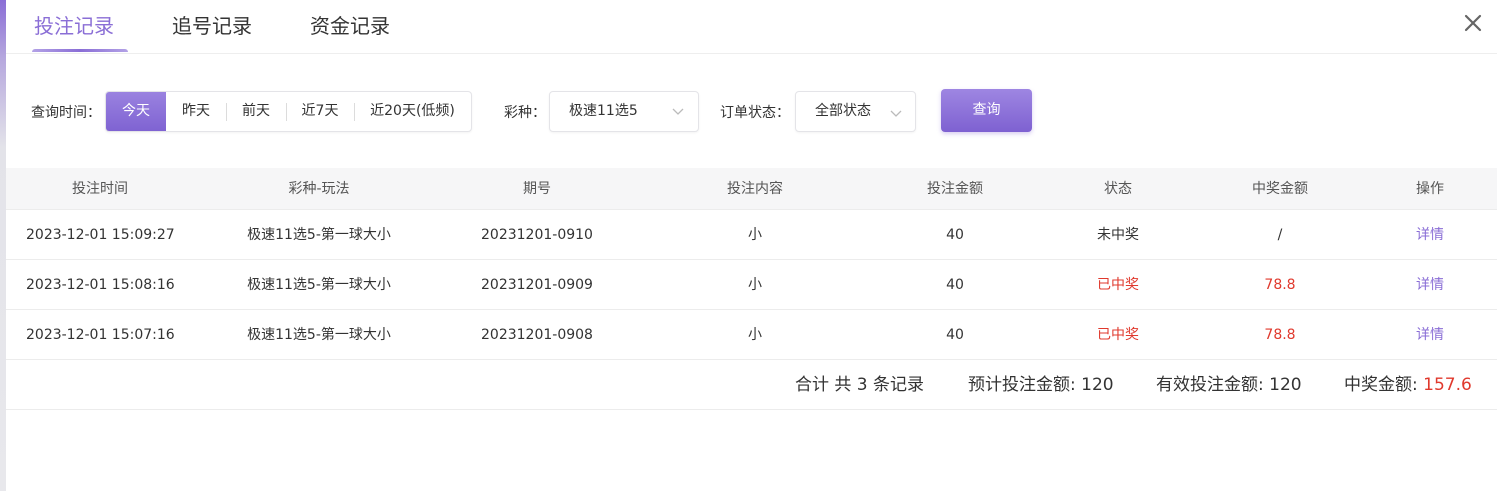 The height and width of the screenshot is (491, 1497). I want to click on win-amount-value: 157.6, so click(1447, 385).